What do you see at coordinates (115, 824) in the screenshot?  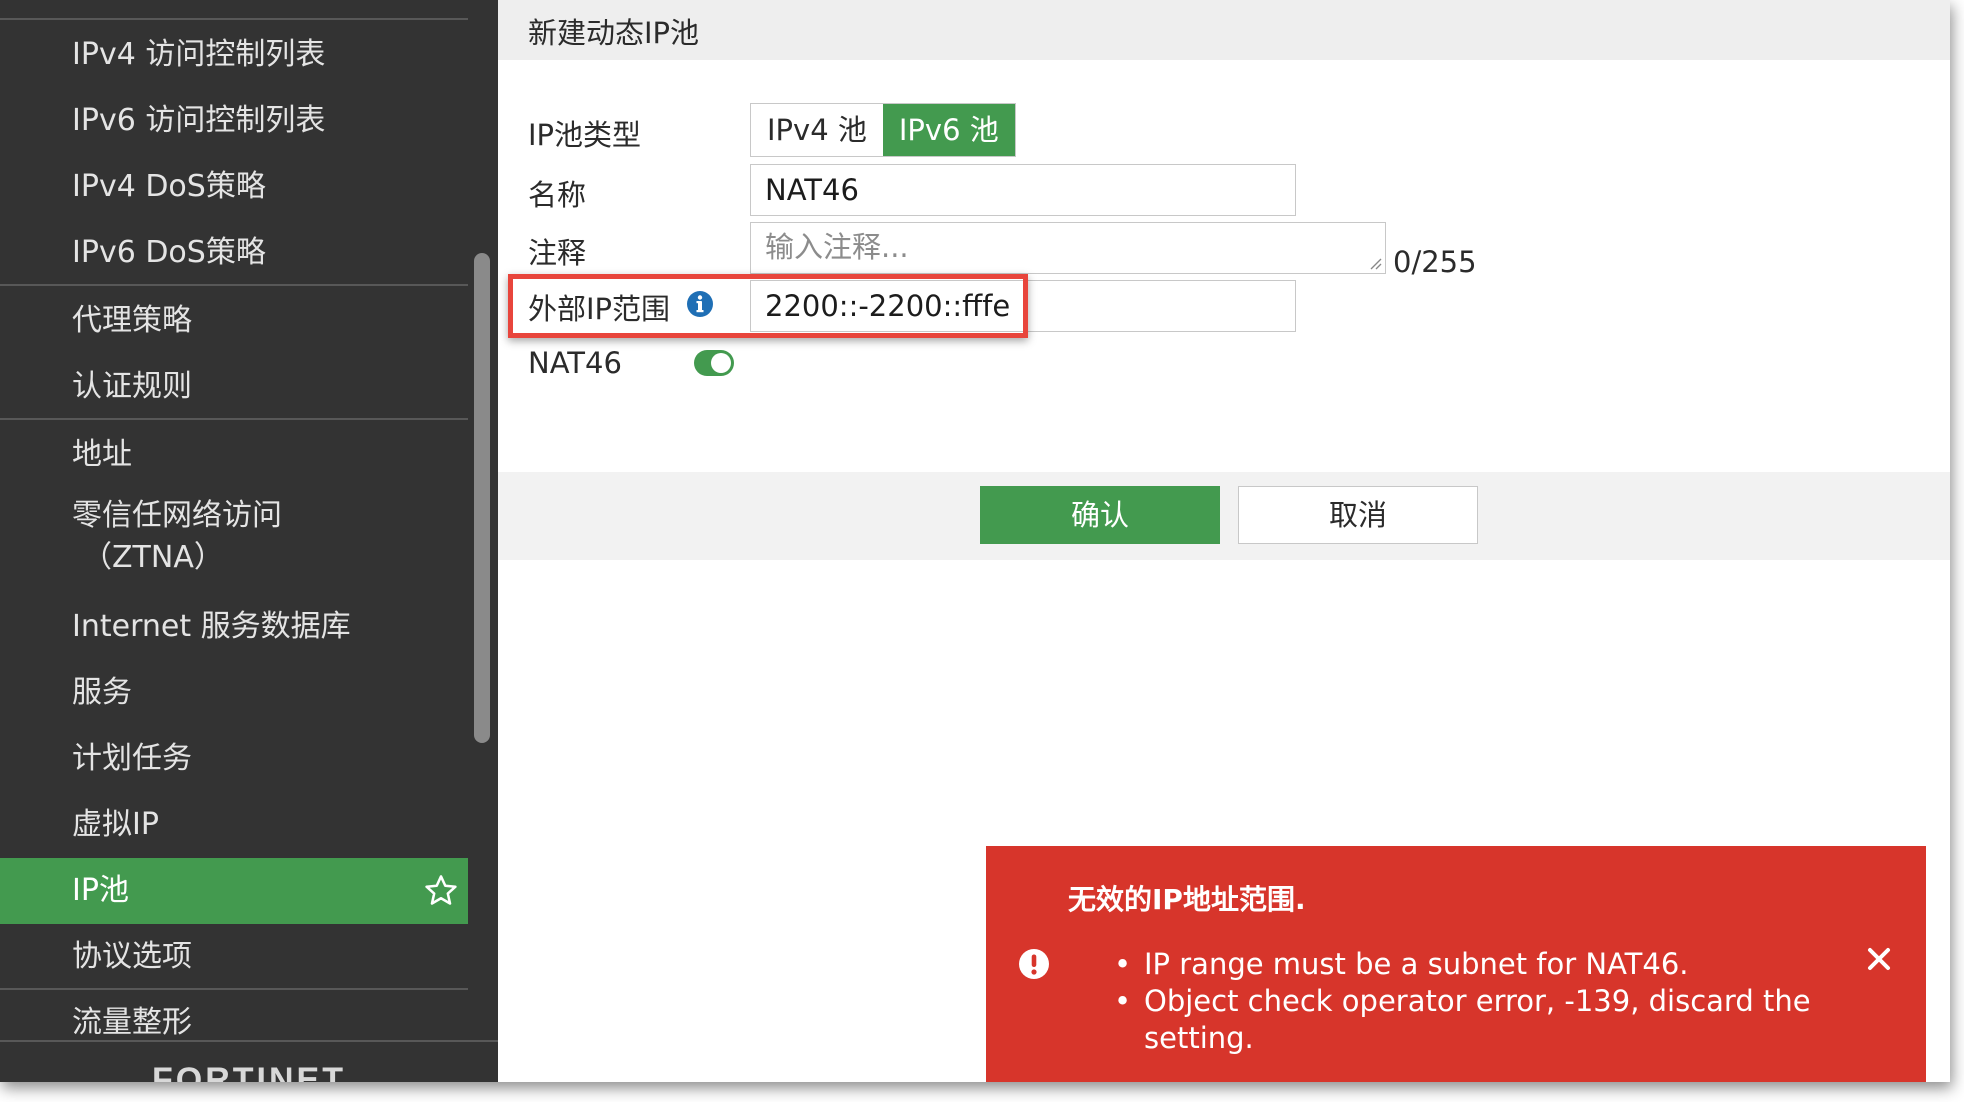 I see `sidebar-item-label: 虚拟IP` at bounding box center [115, 824].